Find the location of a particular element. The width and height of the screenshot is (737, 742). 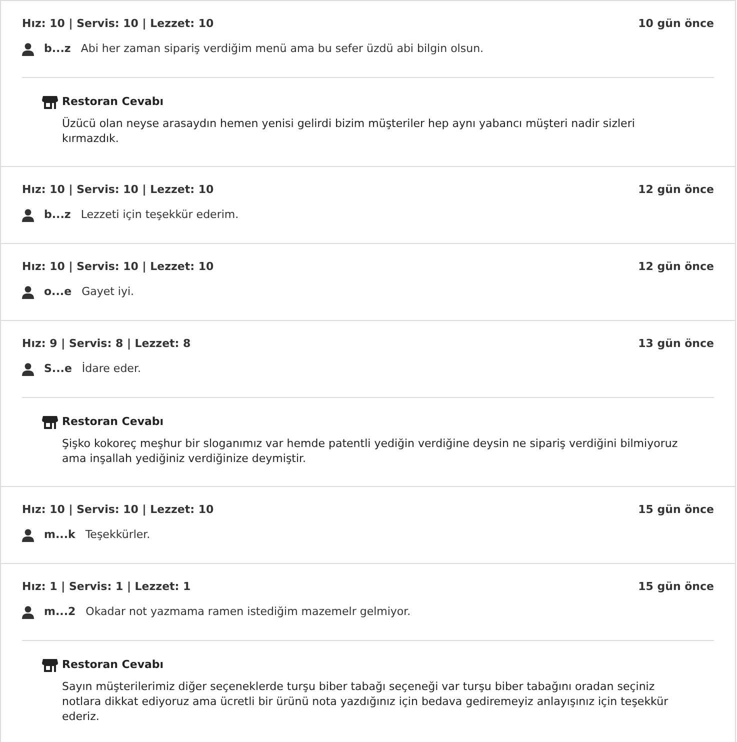

review-comment: Okadar not yazmama ramen istediğim mazemelr gelmiyor. is located at coordinates (248, 612).